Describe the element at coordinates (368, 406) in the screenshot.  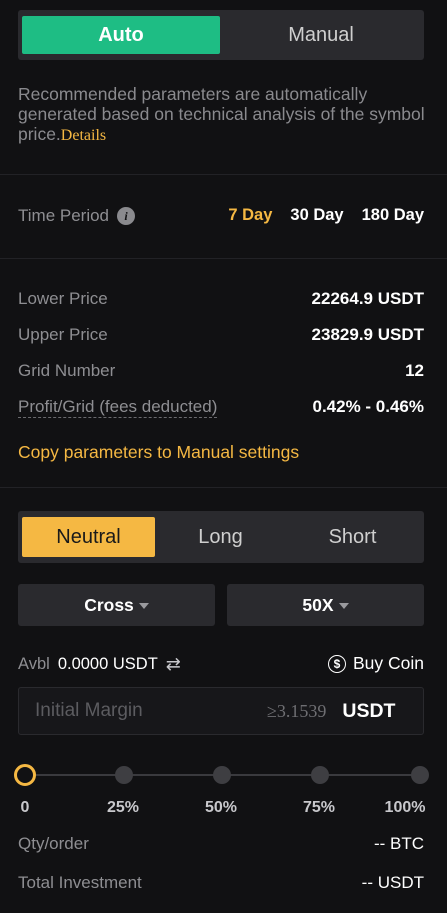
I see `profit-grid-value: 0.42% - 0.46%` at that location.